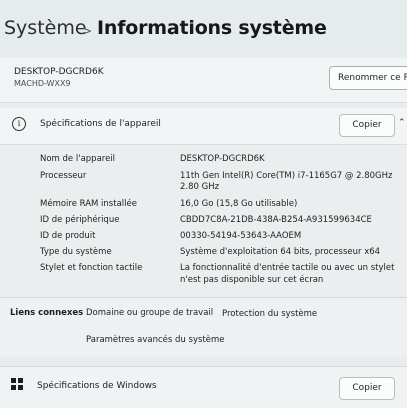 The image size is (407, 408). Describe the element at coordinates (241, 236) in the screenshot. I see `spec-value-product-id: 00330-54194-53643-AAOEM` at that location.